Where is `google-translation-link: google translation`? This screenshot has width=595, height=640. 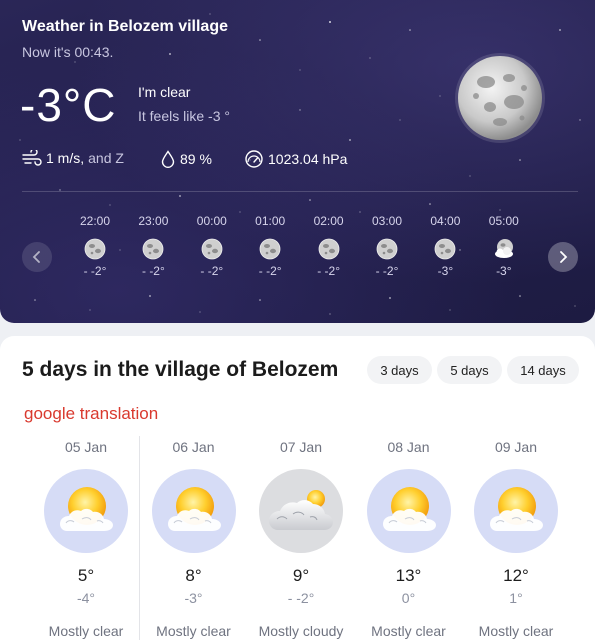
google-translation-link: google translation is located at coordinates (91, 414).